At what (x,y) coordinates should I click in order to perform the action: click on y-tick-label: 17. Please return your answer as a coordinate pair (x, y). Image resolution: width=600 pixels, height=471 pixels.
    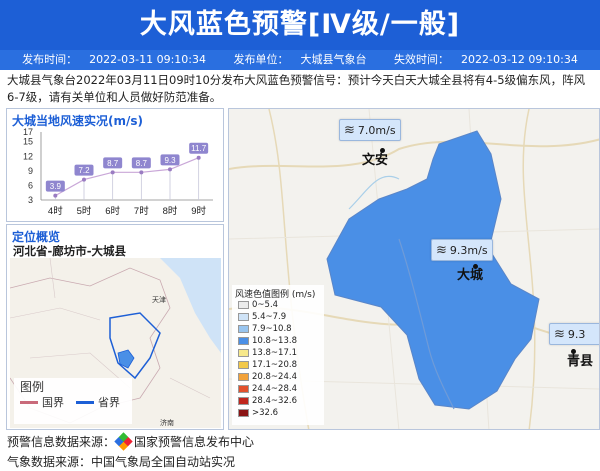
    Looking at the image, I should click on (28, 132).